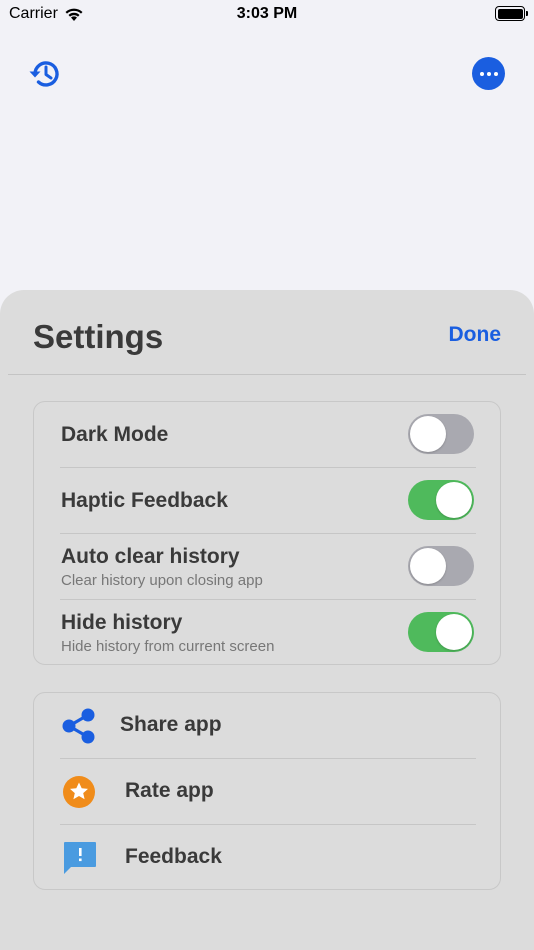 The height and width of the screenshot is (950, 534). Describe the element at coordinates (80, 858) in the screenshot. I see `feedback-icon` at that location.